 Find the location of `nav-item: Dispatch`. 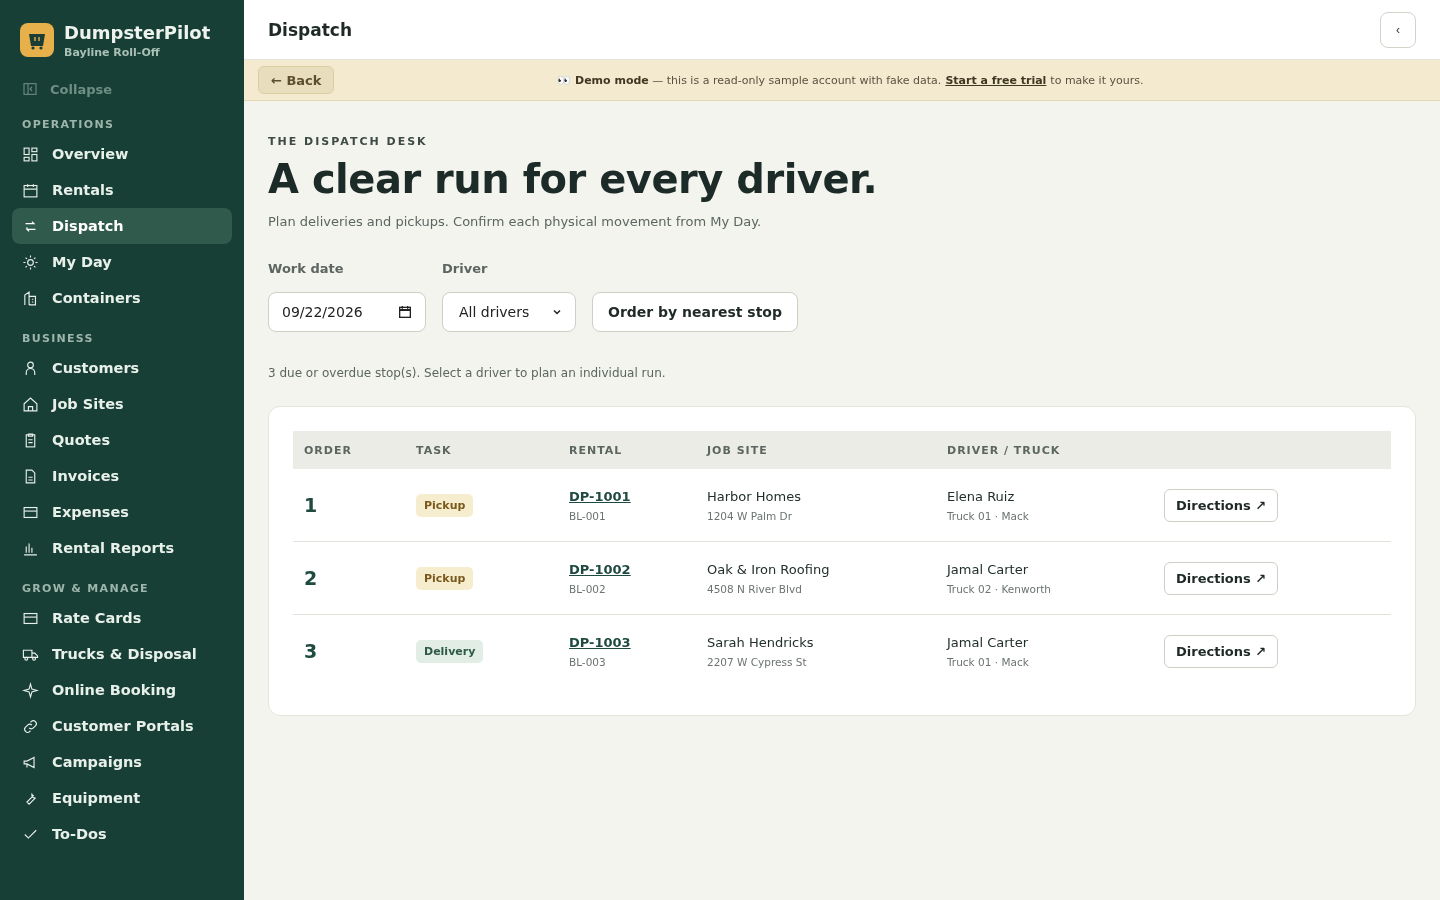

nav-item: Dispatch is located at coordinates (122, 226).